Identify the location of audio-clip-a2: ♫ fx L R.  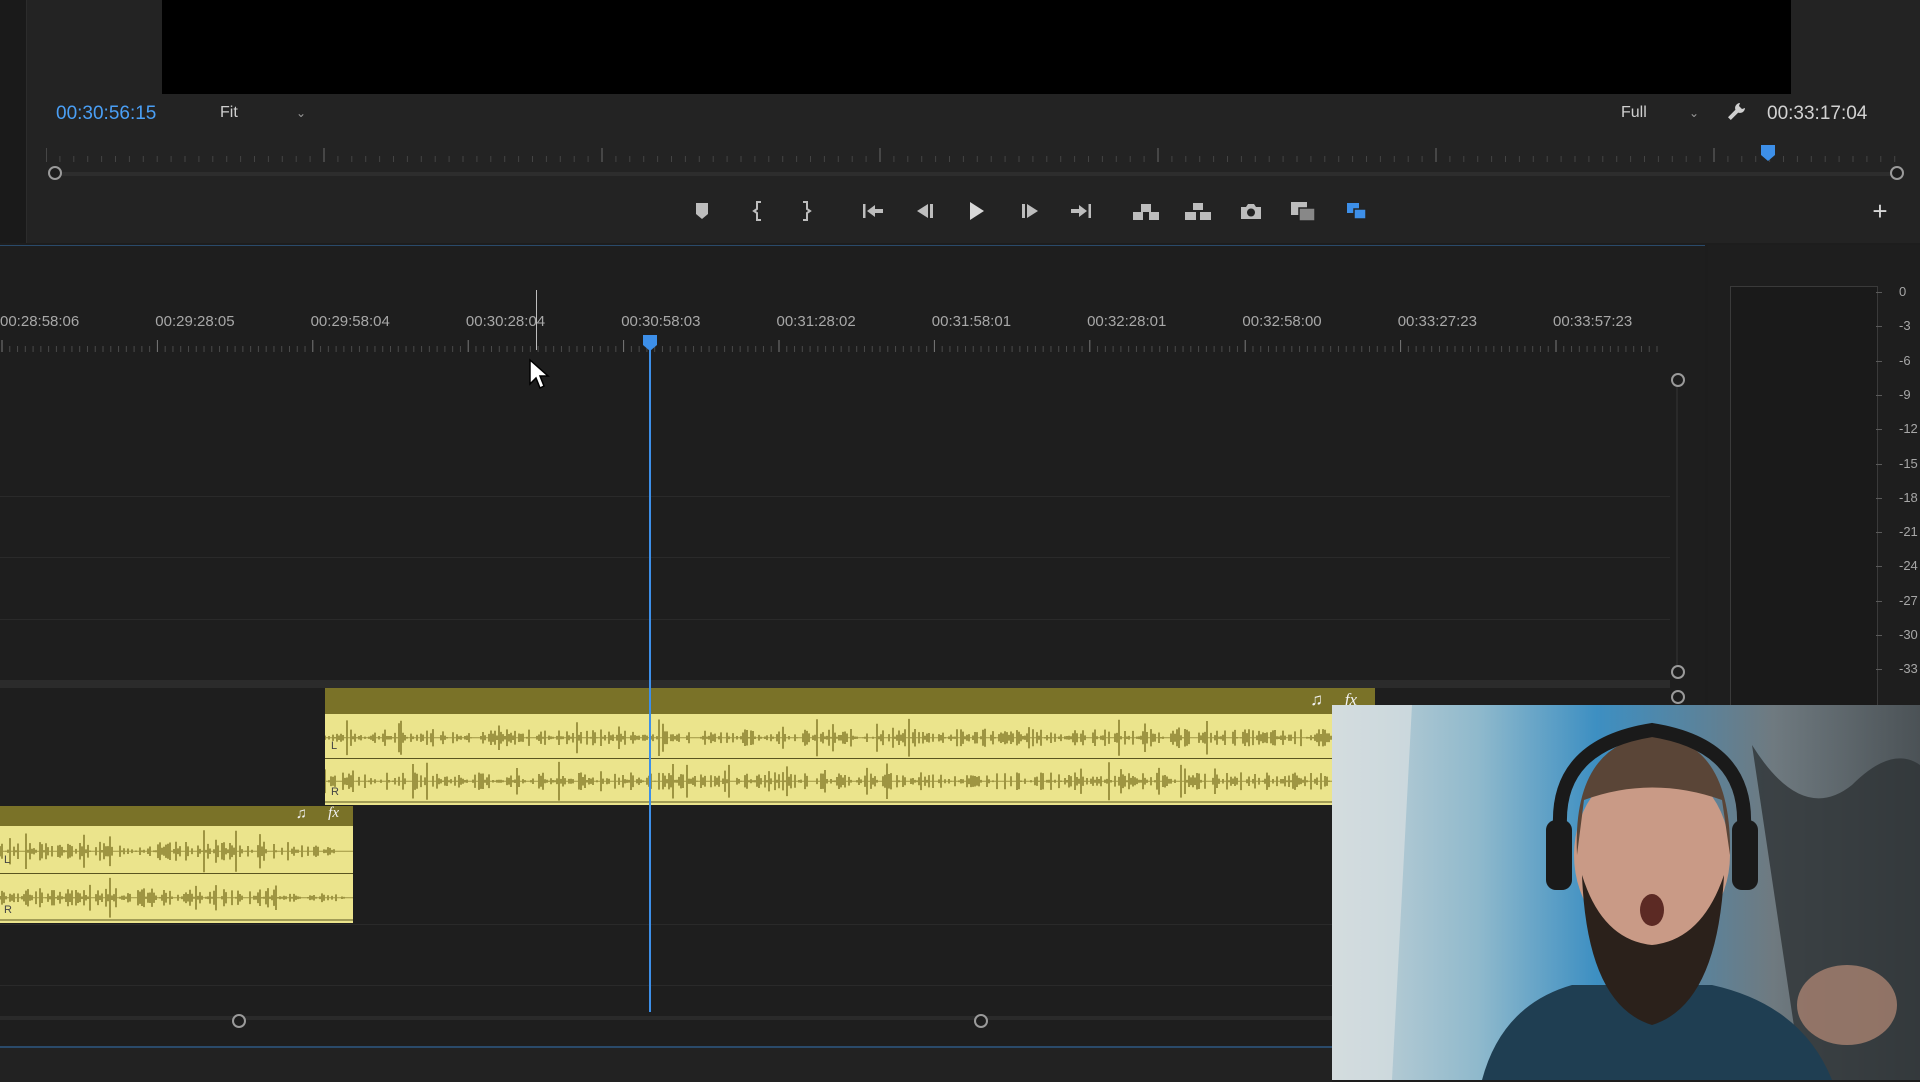
(176, 864).